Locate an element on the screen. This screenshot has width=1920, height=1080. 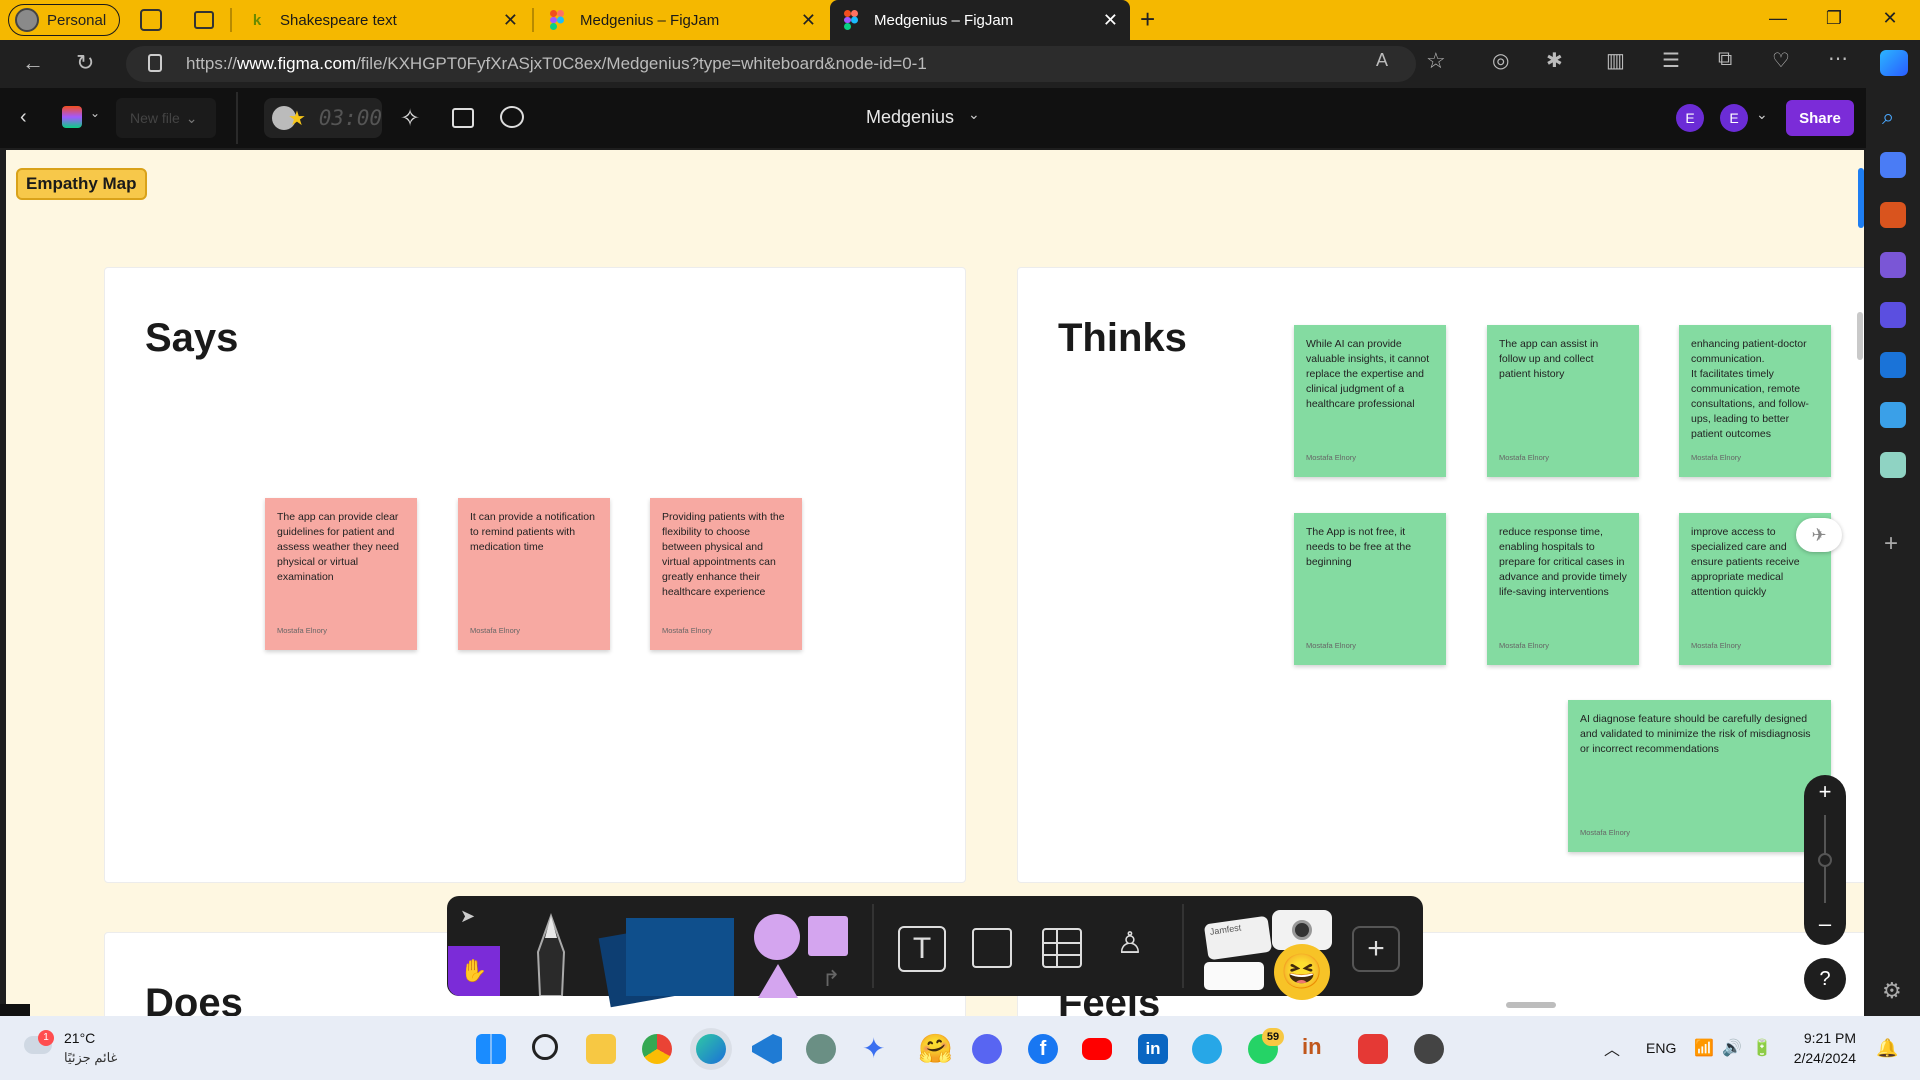
read-aloud-icon: A is located at coordinates (1382, 60).